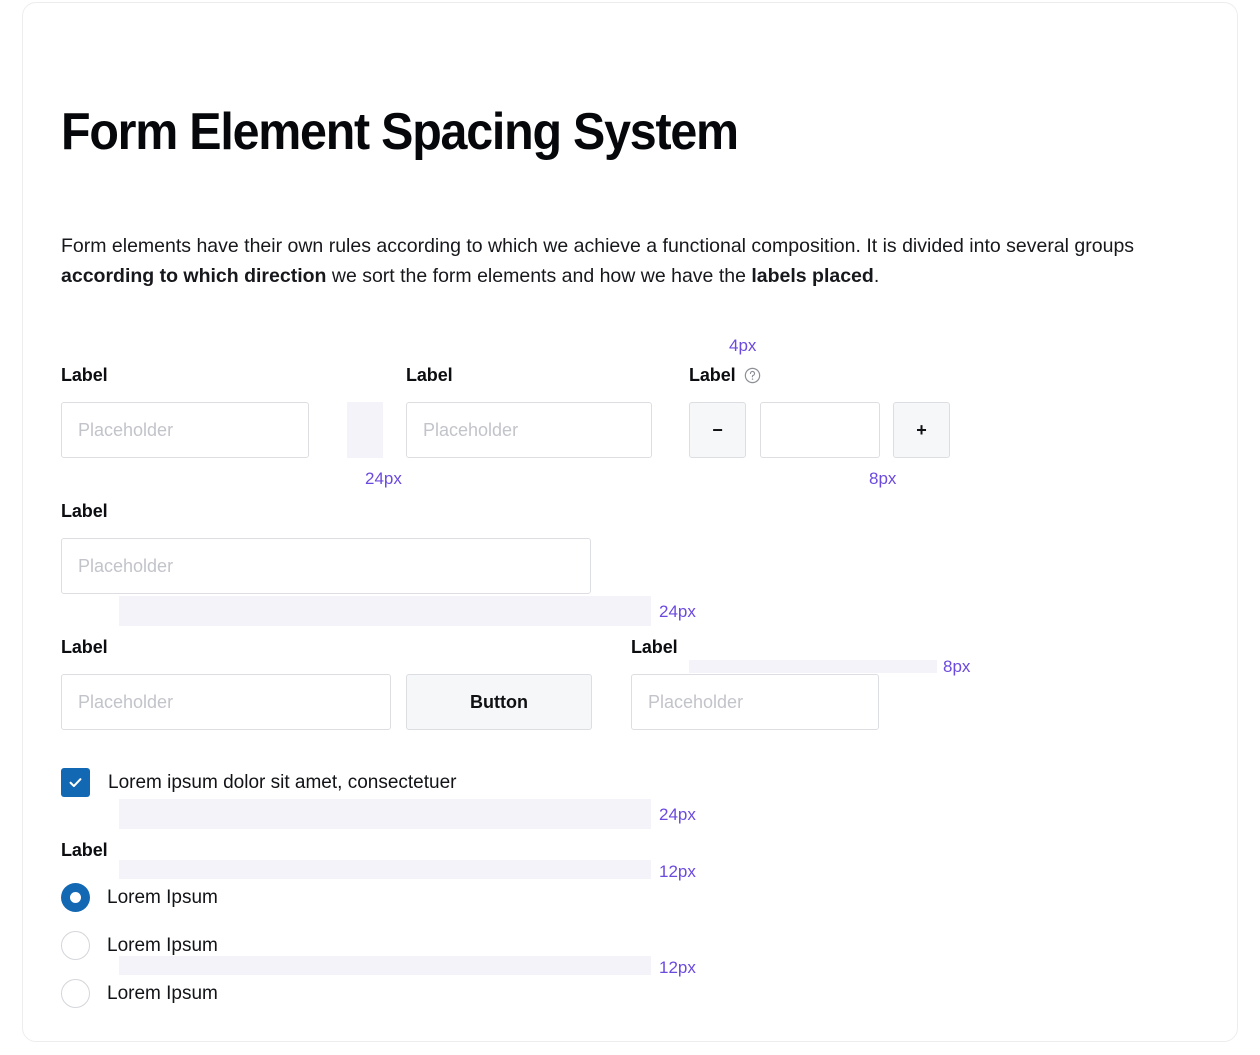  Describe the element at coordinates (84, 511) in the screenshot. I see `fullwidth-label: Label` at that location.